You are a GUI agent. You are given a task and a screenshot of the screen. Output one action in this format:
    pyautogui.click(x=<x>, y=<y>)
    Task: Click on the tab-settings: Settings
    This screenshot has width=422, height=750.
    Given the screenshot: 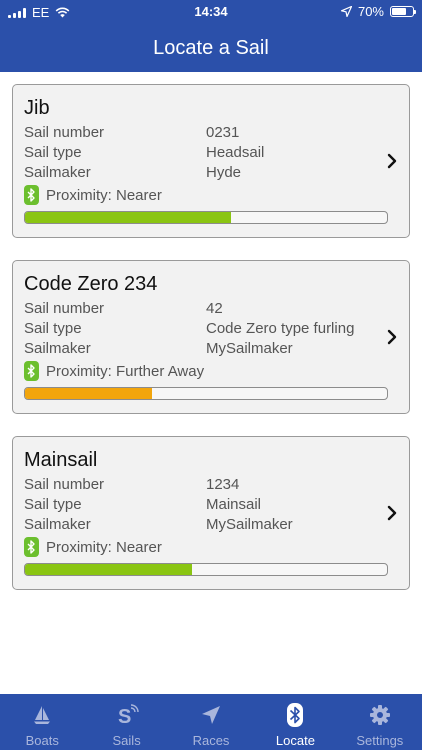 What is the action you would take?
    pyautogui.click(x=380, y=722)
    